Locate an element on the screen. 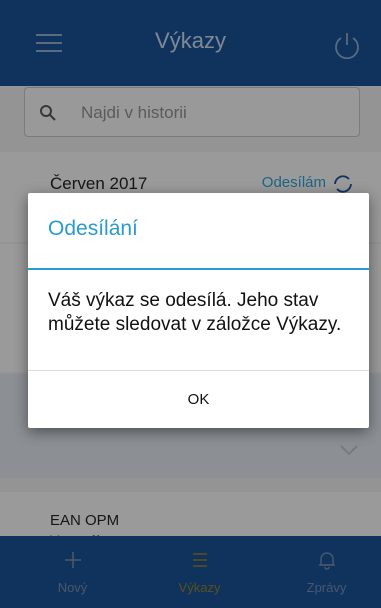 The image size is (381, 608). ok-button: OK is located at coordinates (198, 399).